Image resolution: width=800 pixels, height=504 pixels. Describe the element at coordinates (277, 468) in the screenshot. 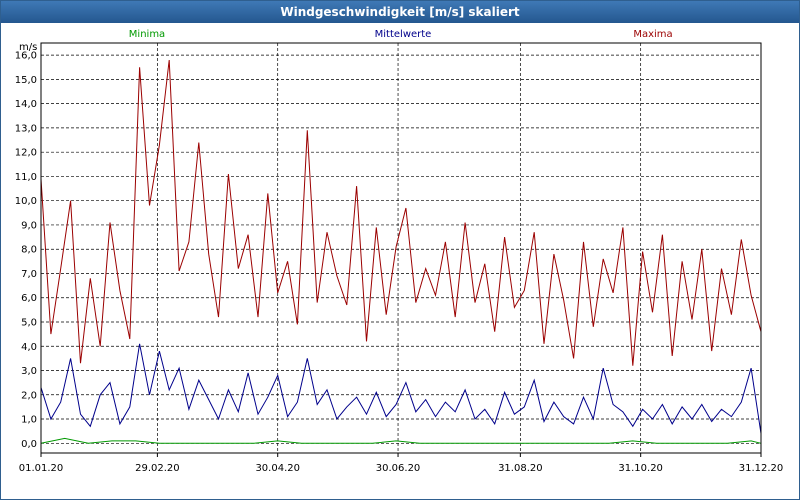

I see `x-tick-label: 30.04.20` at that location.